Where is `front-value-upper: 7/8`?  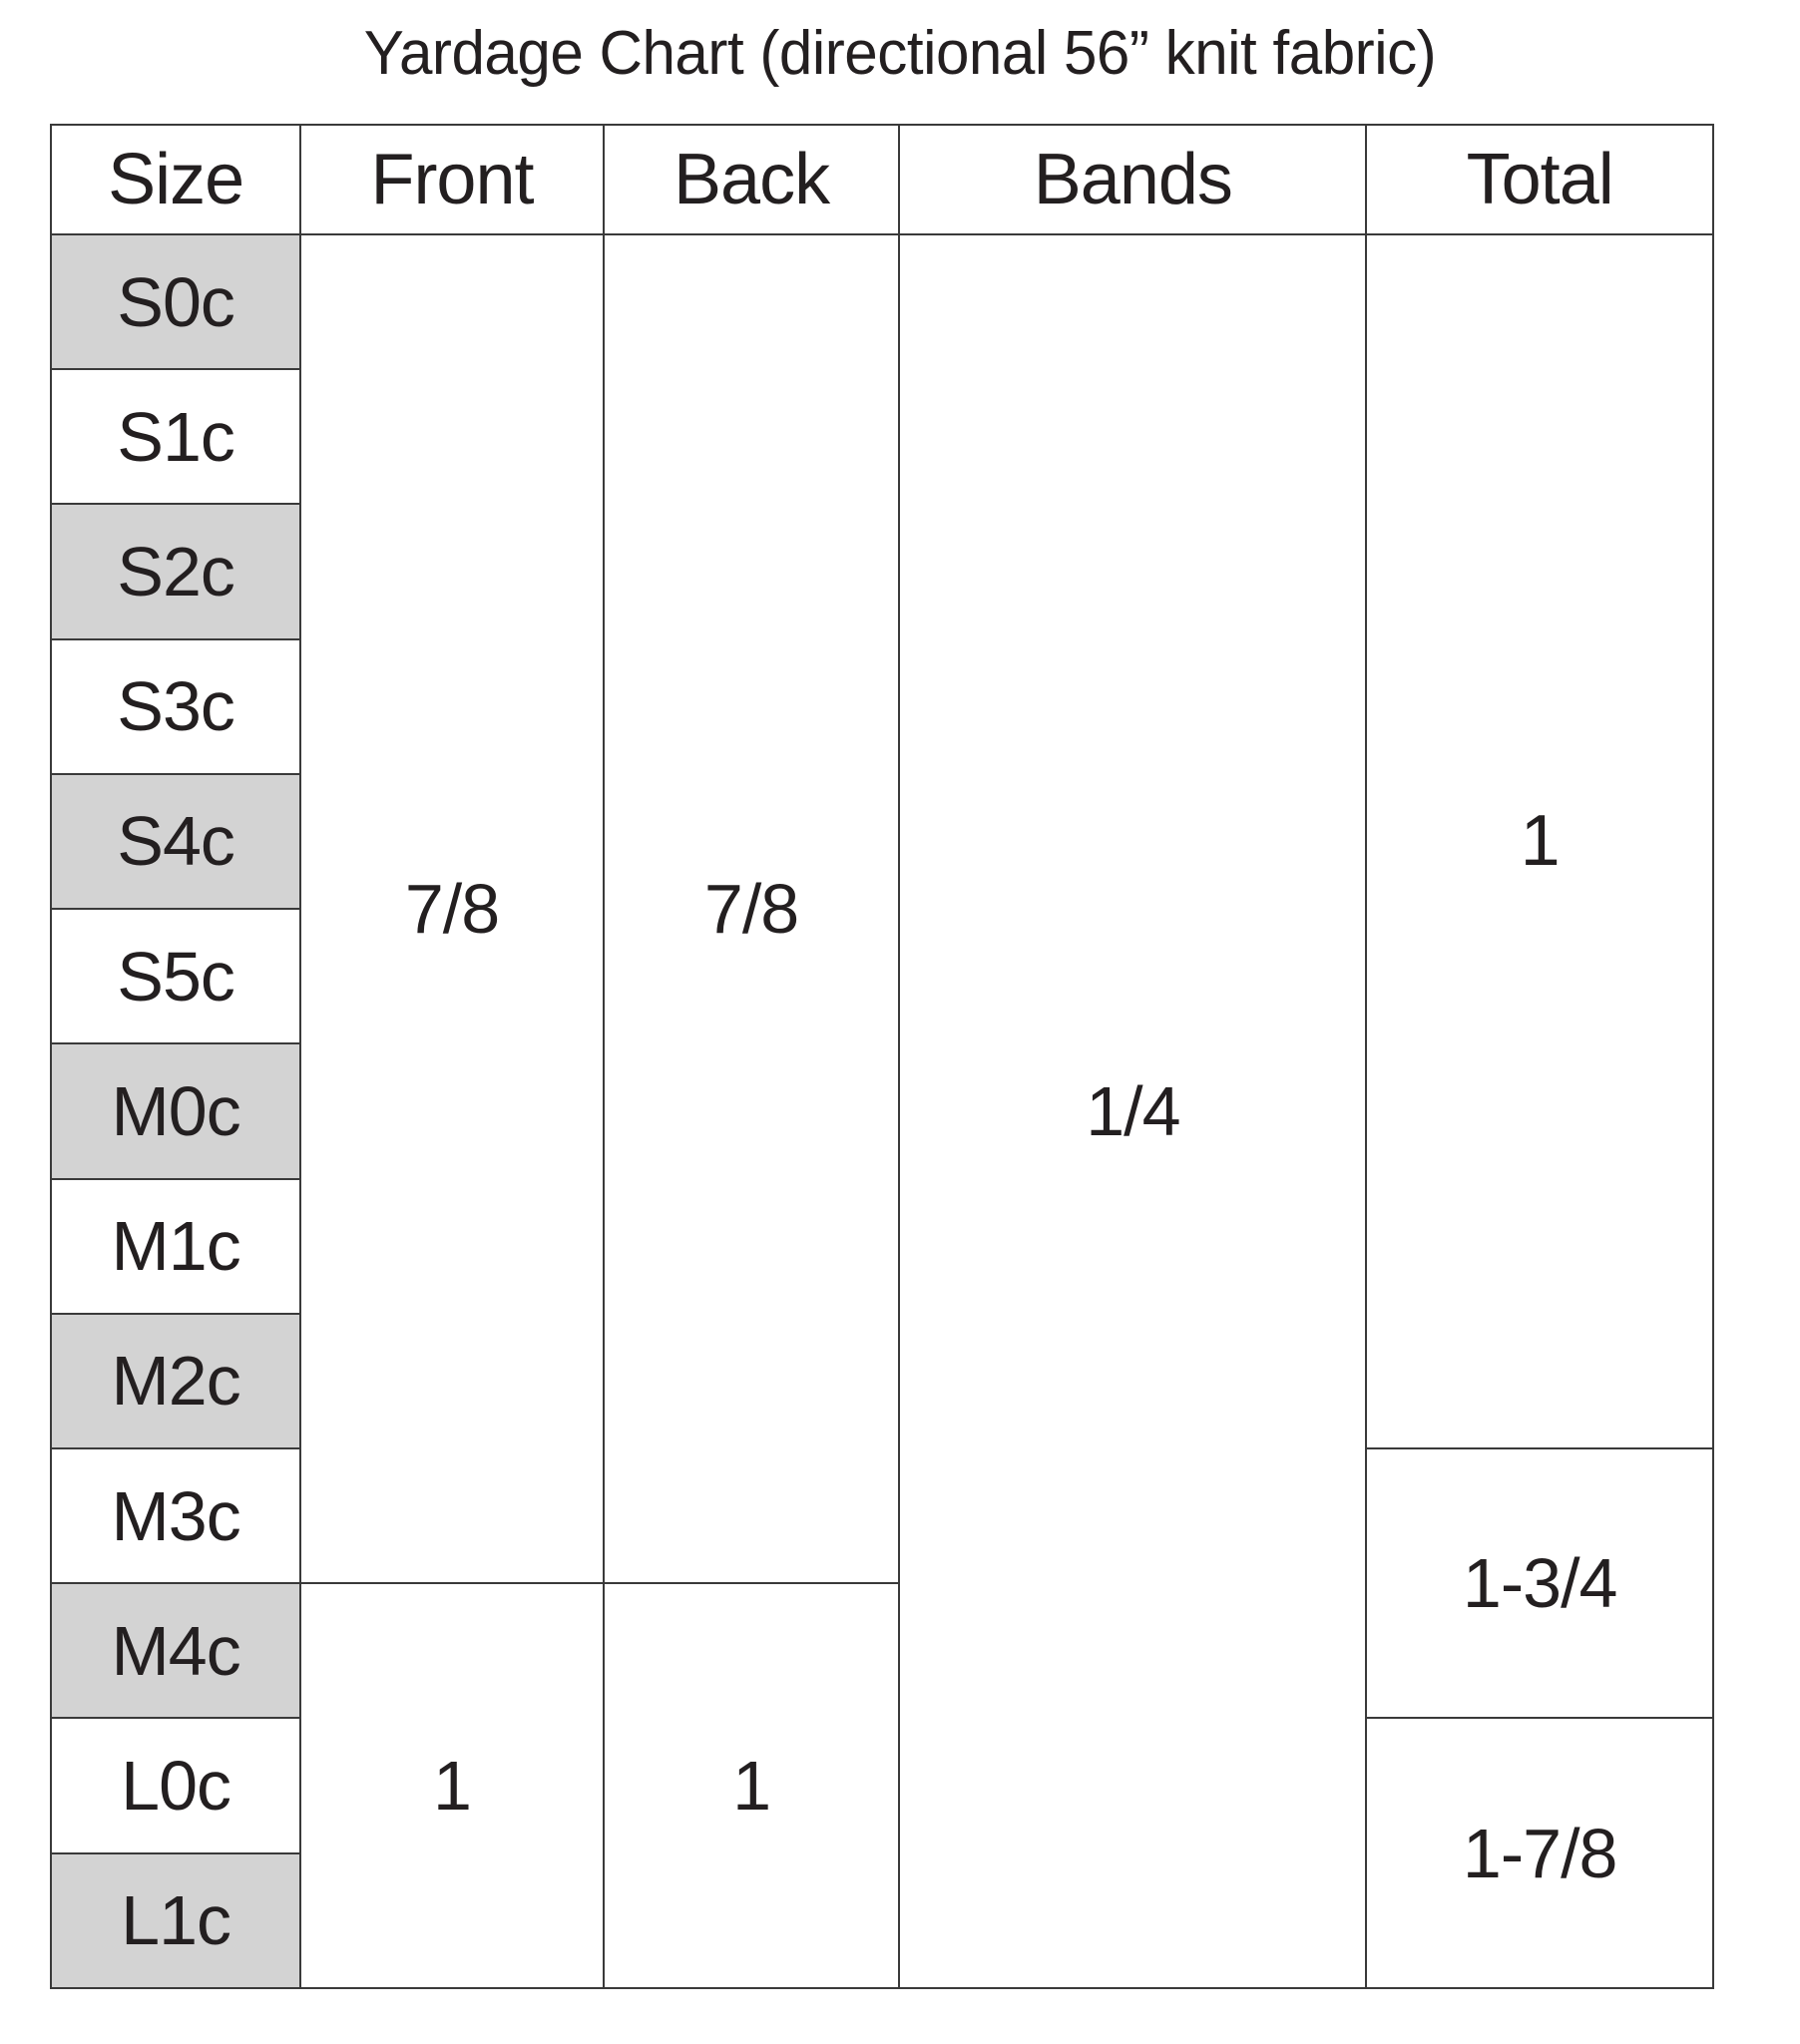
front-value-upper: 7/8 is located at coordinates (452, 908).